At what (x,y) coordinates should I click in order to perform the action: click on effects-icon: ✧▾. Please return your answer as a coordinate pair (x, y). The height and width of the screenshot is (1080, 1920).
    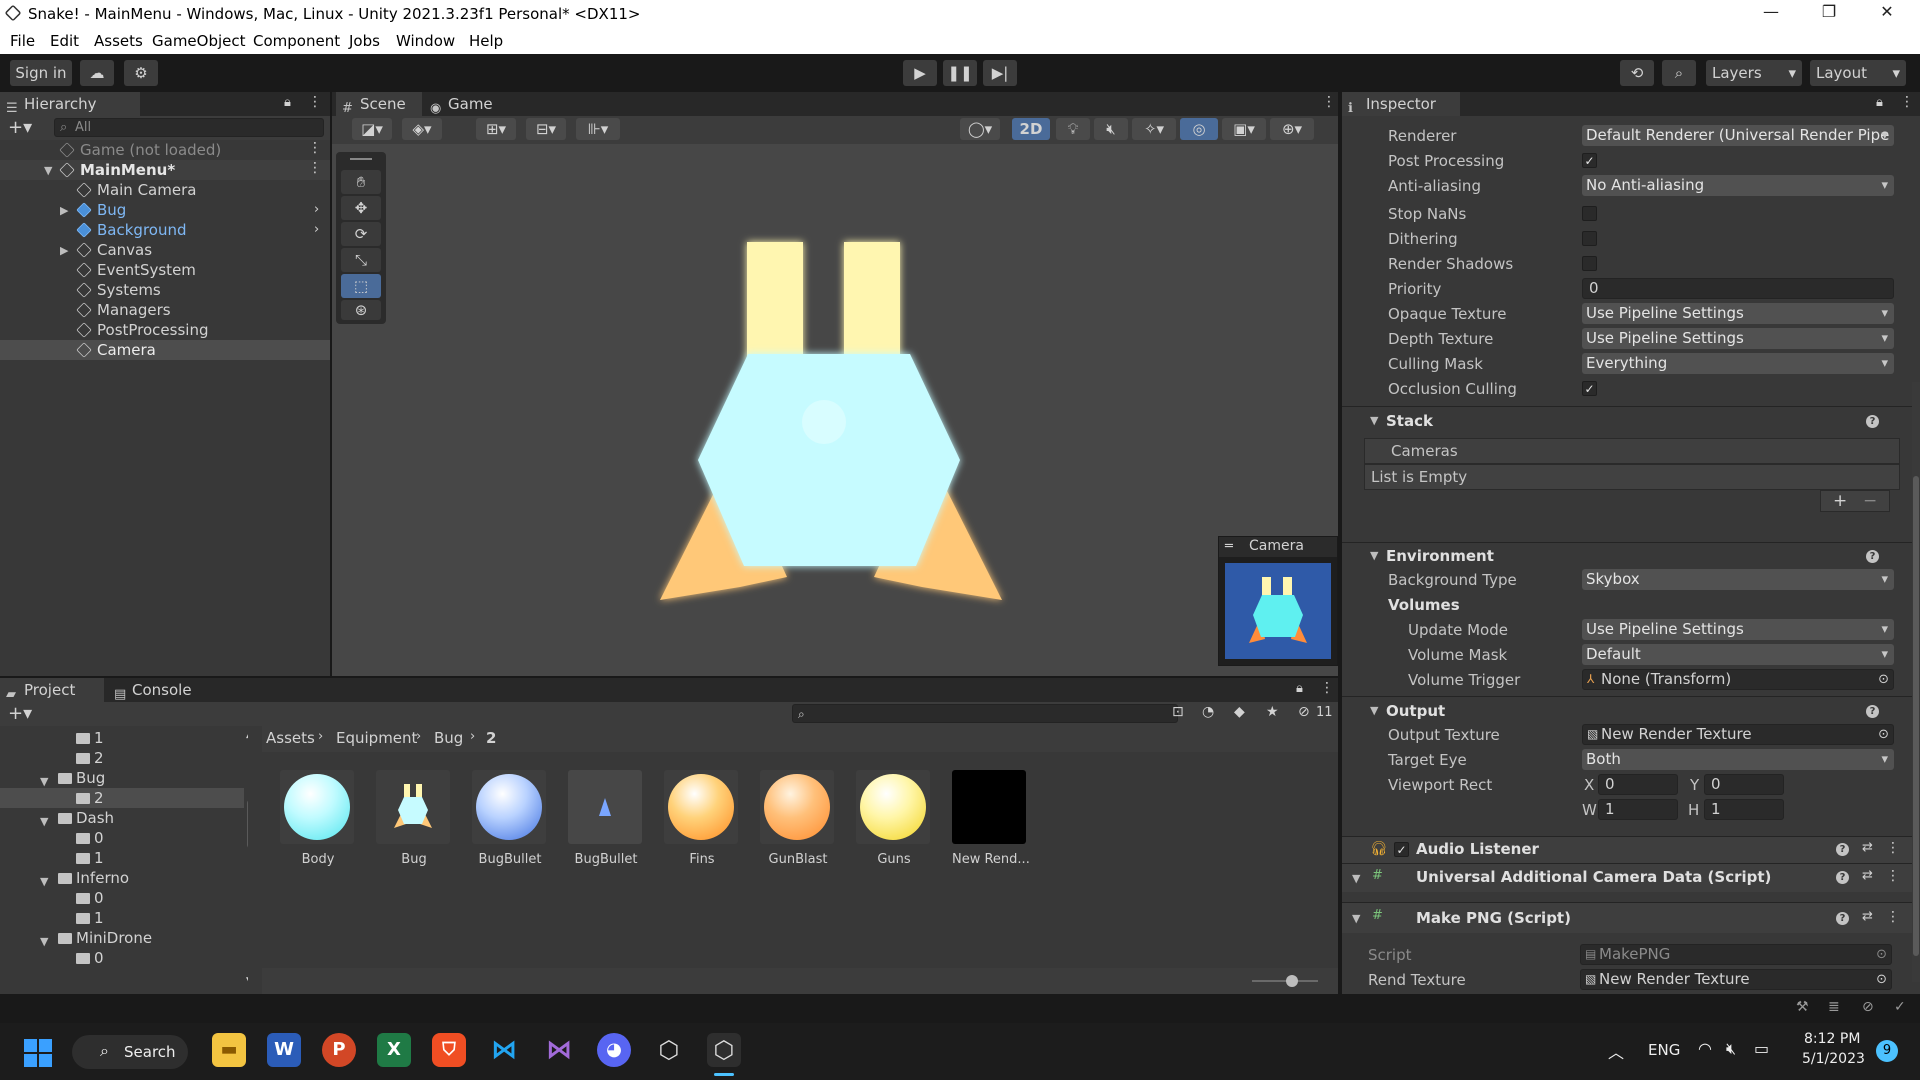
    Looking at the image, I should click on (1154, 129).